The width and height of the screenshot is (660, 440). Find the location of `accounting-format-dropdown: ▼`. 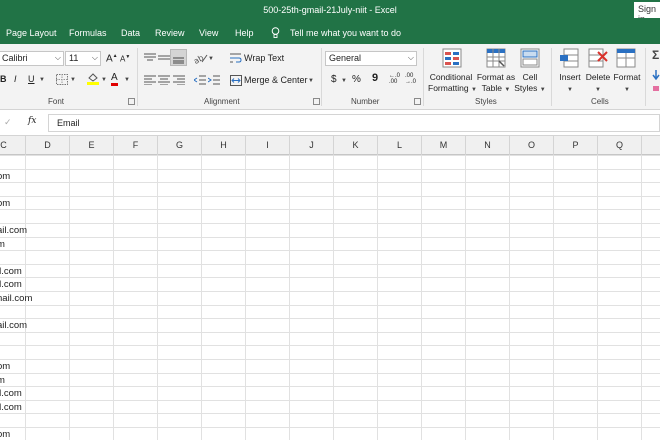

accounting-format-dropdown: ▼ is located at coordinates (344, 81).